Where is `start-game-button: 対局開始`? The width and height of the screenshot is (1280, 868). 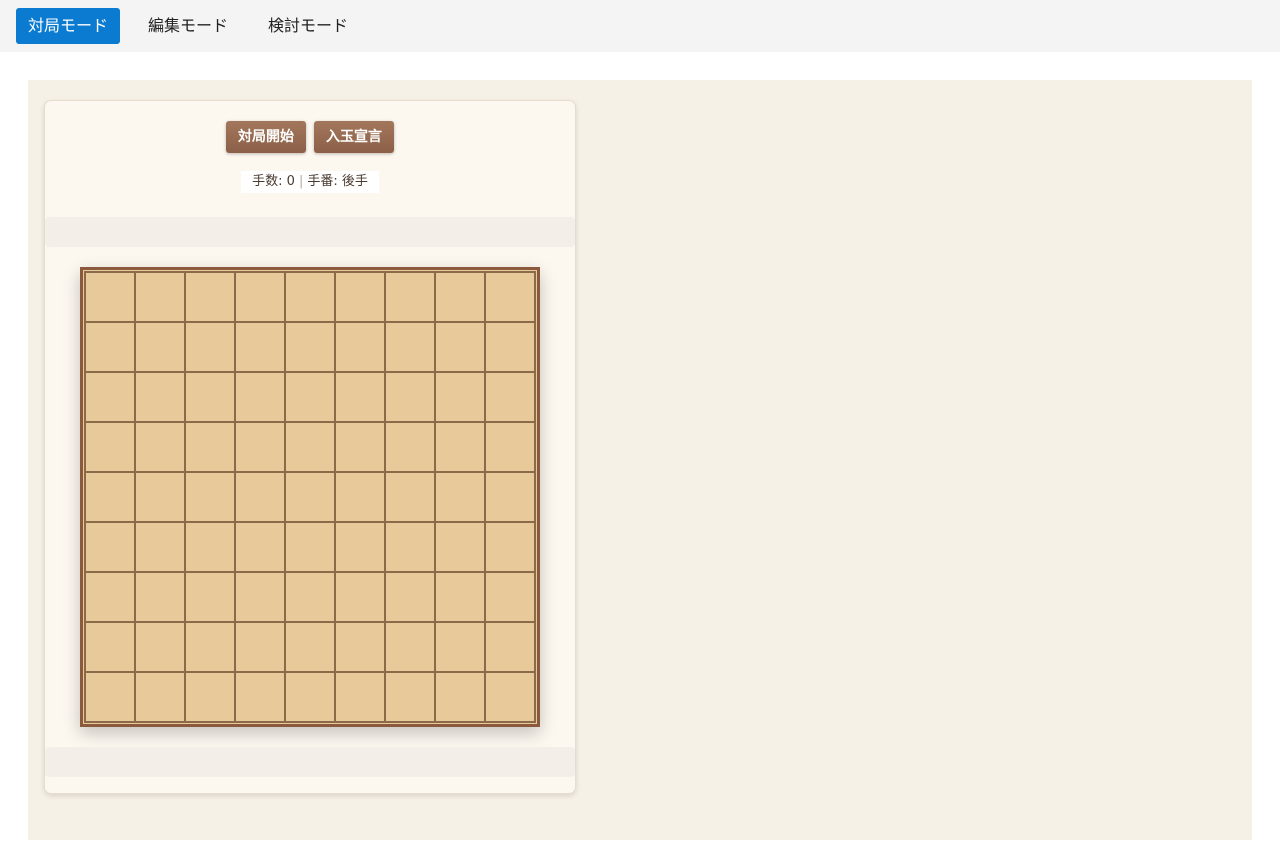
start-game-button: 対局開始 is located at coordinates (266, 137).